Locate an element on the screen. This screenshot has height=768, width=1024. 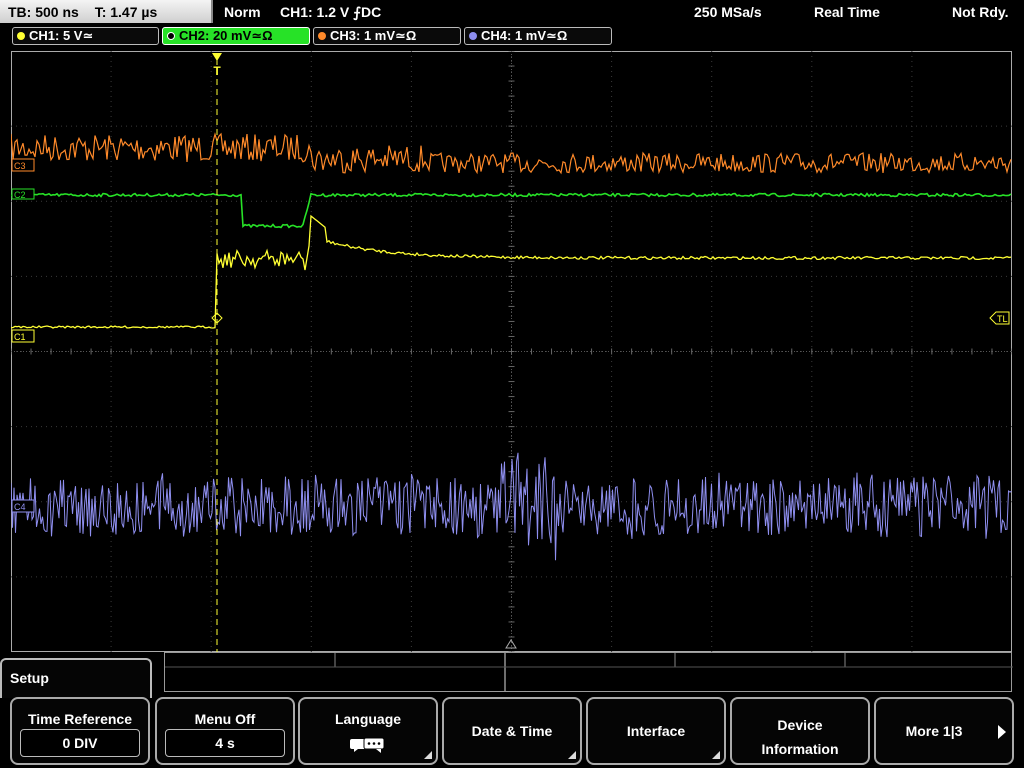
trigger-level-label: TL is located at coordinates (1002, 319).